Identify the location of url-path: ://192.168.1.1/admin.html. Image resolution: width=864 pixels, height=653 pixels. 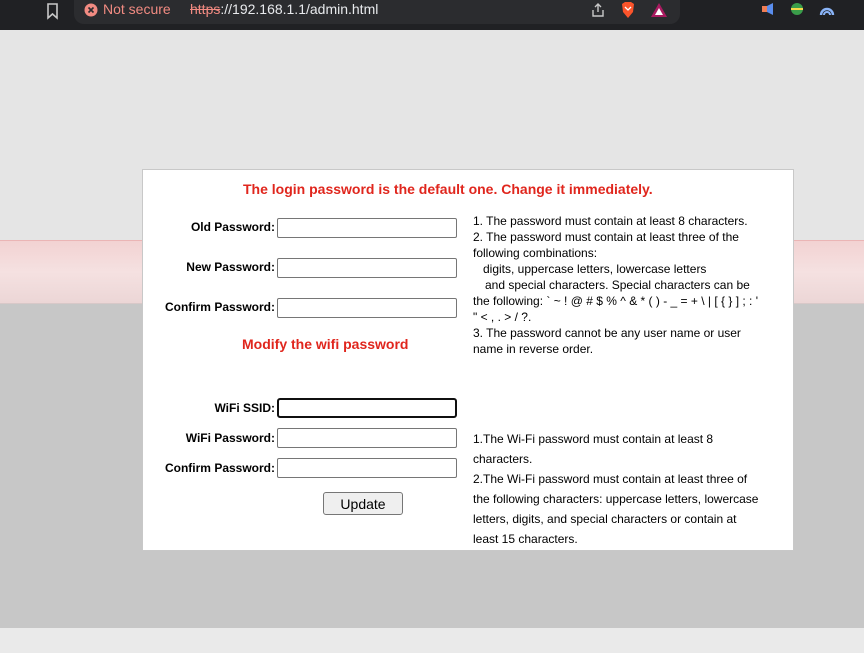
(299, 9).